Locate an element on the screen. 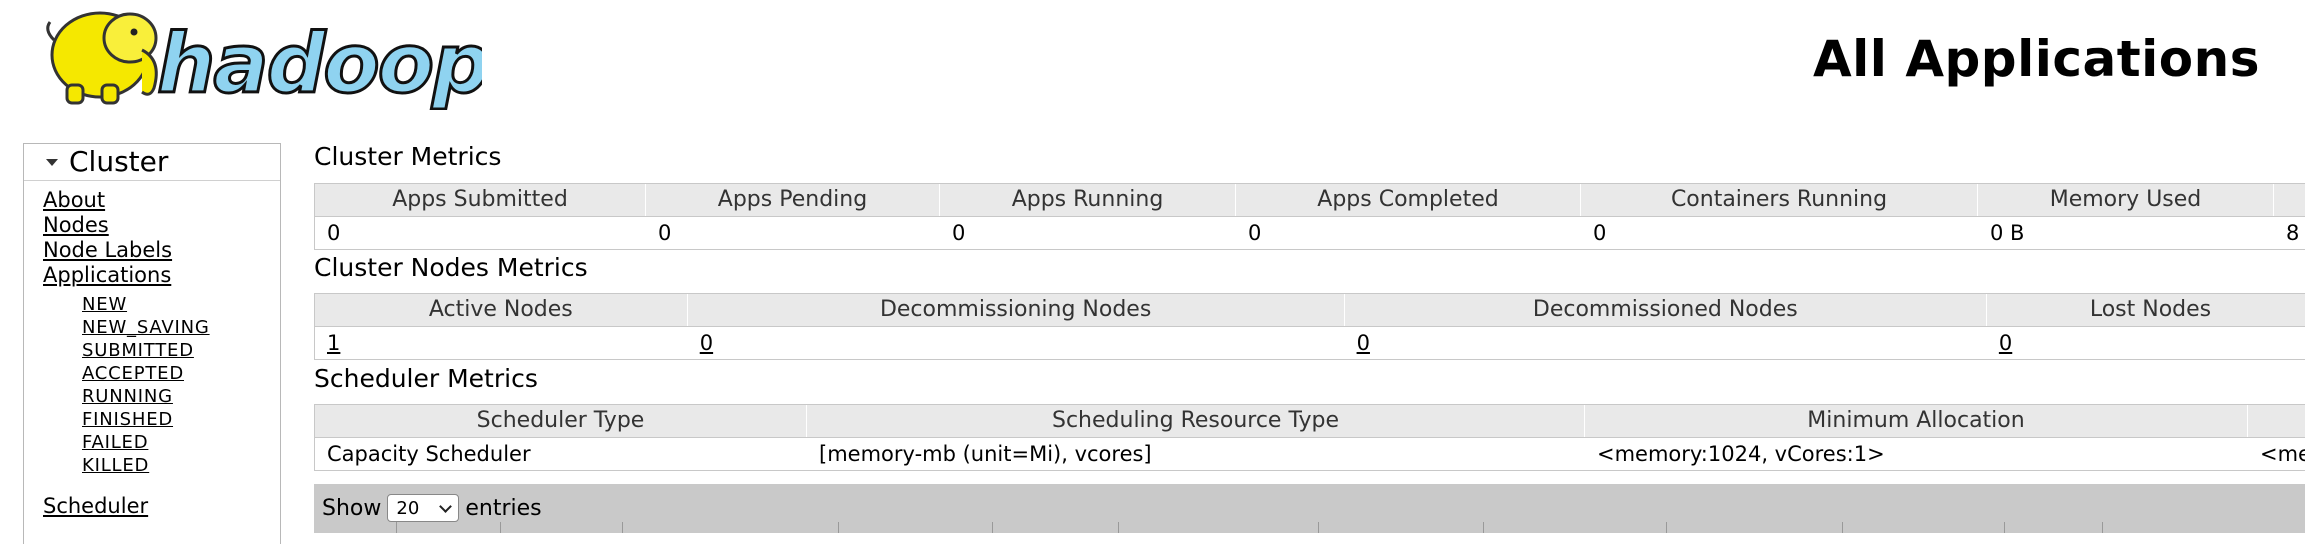 This screenshot has width=2305, height=544. col-apps-submitted: Apps Submitted is located at coordinates (480, 200).